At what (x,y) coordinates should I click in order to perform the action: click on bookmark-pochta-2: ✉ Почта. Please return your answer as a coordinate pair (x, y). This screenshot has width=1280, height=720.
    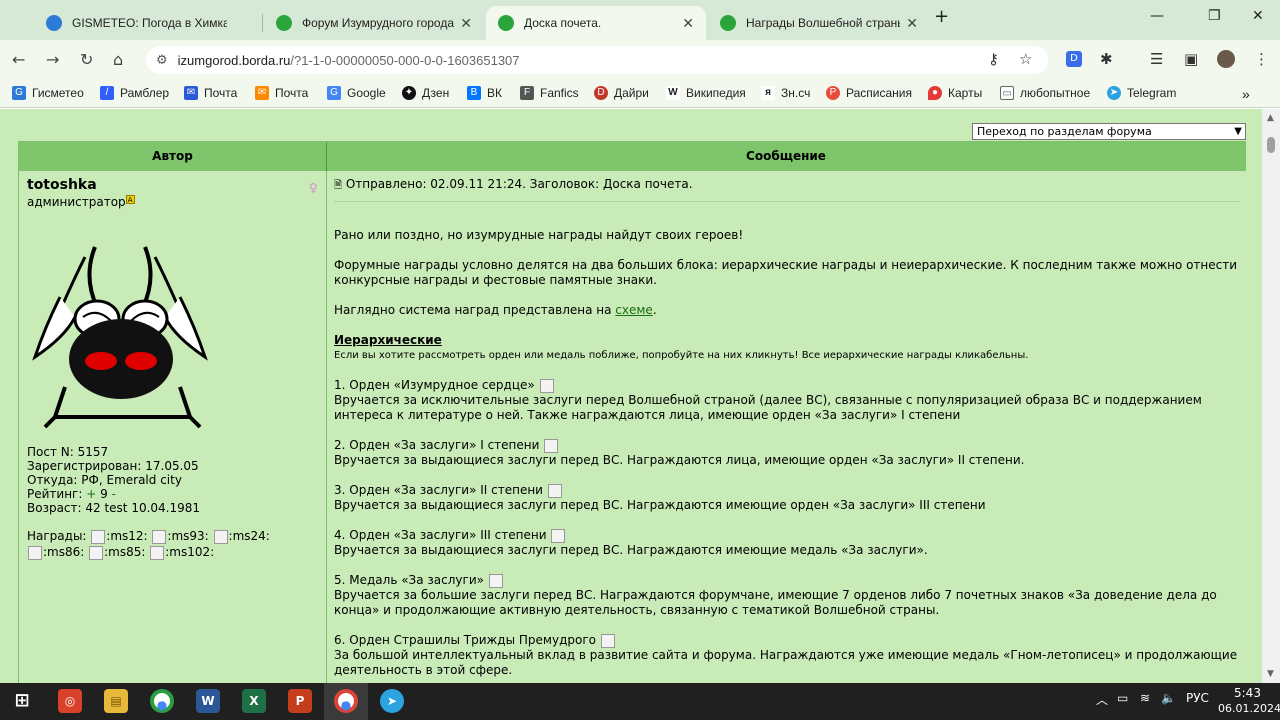
    Looking at the image, I should click on (281, 93).